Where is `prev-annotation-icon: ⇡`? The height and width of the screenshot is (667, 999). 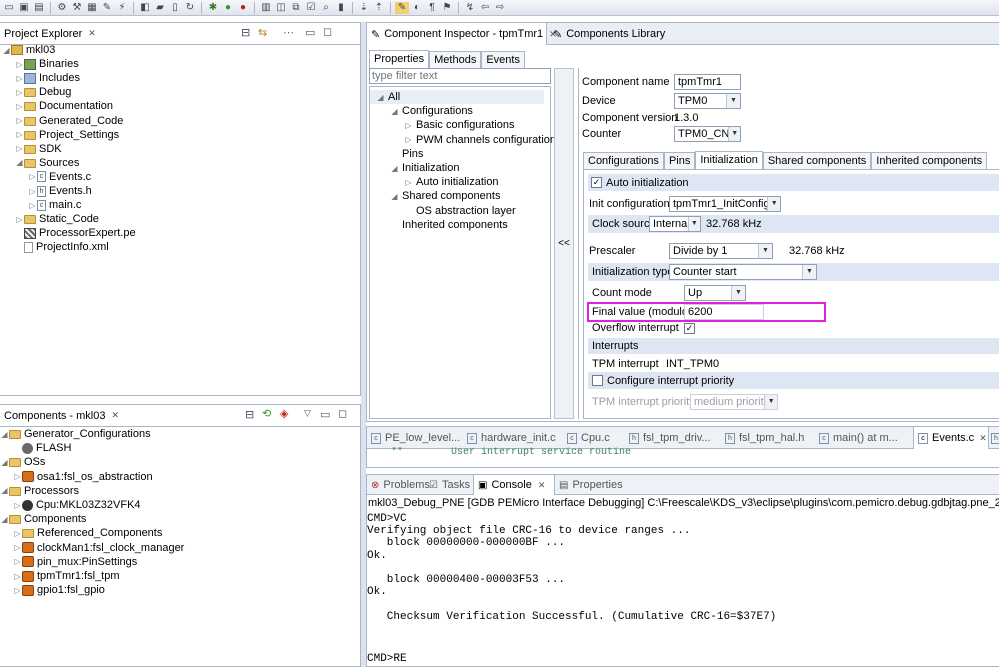 prev-annotation-icon: ⇡ is located at coordinates (379, 8).